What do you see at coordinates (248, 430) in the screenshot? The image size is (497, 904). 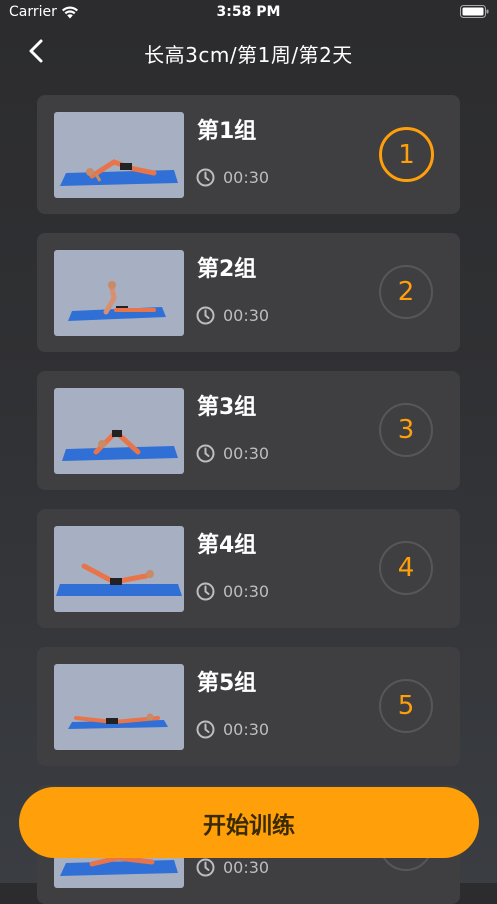 I see `exercise-card: 第3组 00:30 3` at bounding box center [248, 430].